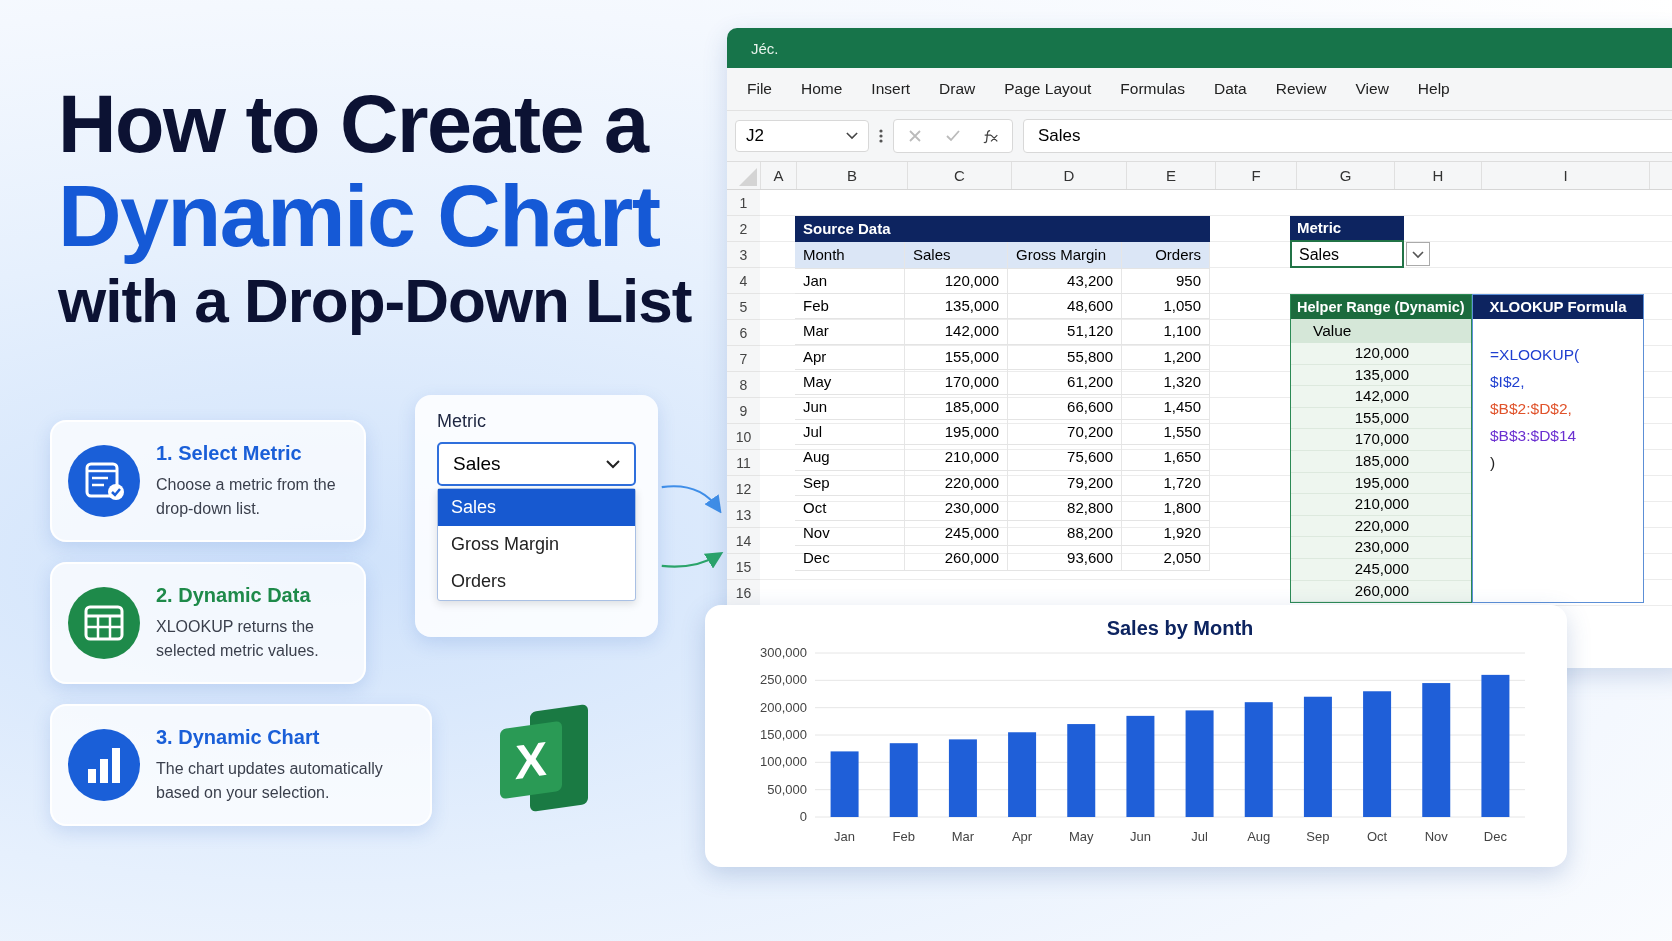 The image size is (1672, 941). Describe the element at coordinates (1493, 463) in the screenshot. I see `formula-text: )` at that location.